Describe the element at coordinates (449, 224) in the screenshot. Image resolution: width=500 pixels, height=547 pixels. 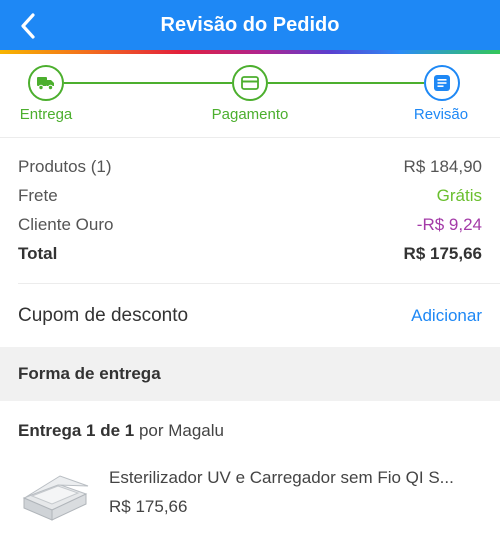
I see `gold-value: -R$ 9,24` at that location.